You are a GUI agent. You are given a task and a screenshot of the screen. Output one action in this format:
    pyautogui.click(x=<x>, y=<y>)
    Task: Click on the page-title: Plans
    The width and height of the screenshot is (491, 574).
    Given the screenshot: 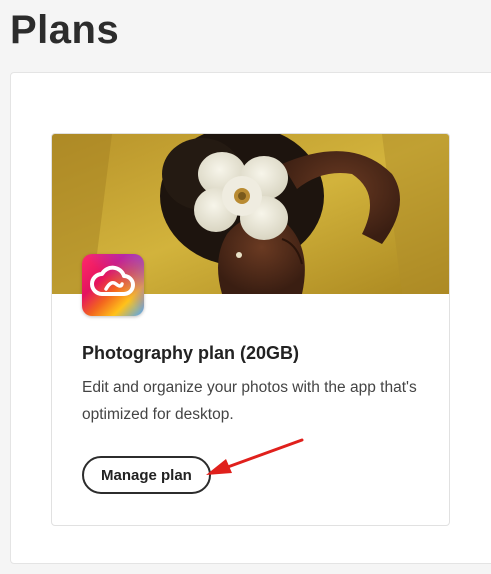 What is the action you would take?
    pyautogui.click(x=65, y=30)
    